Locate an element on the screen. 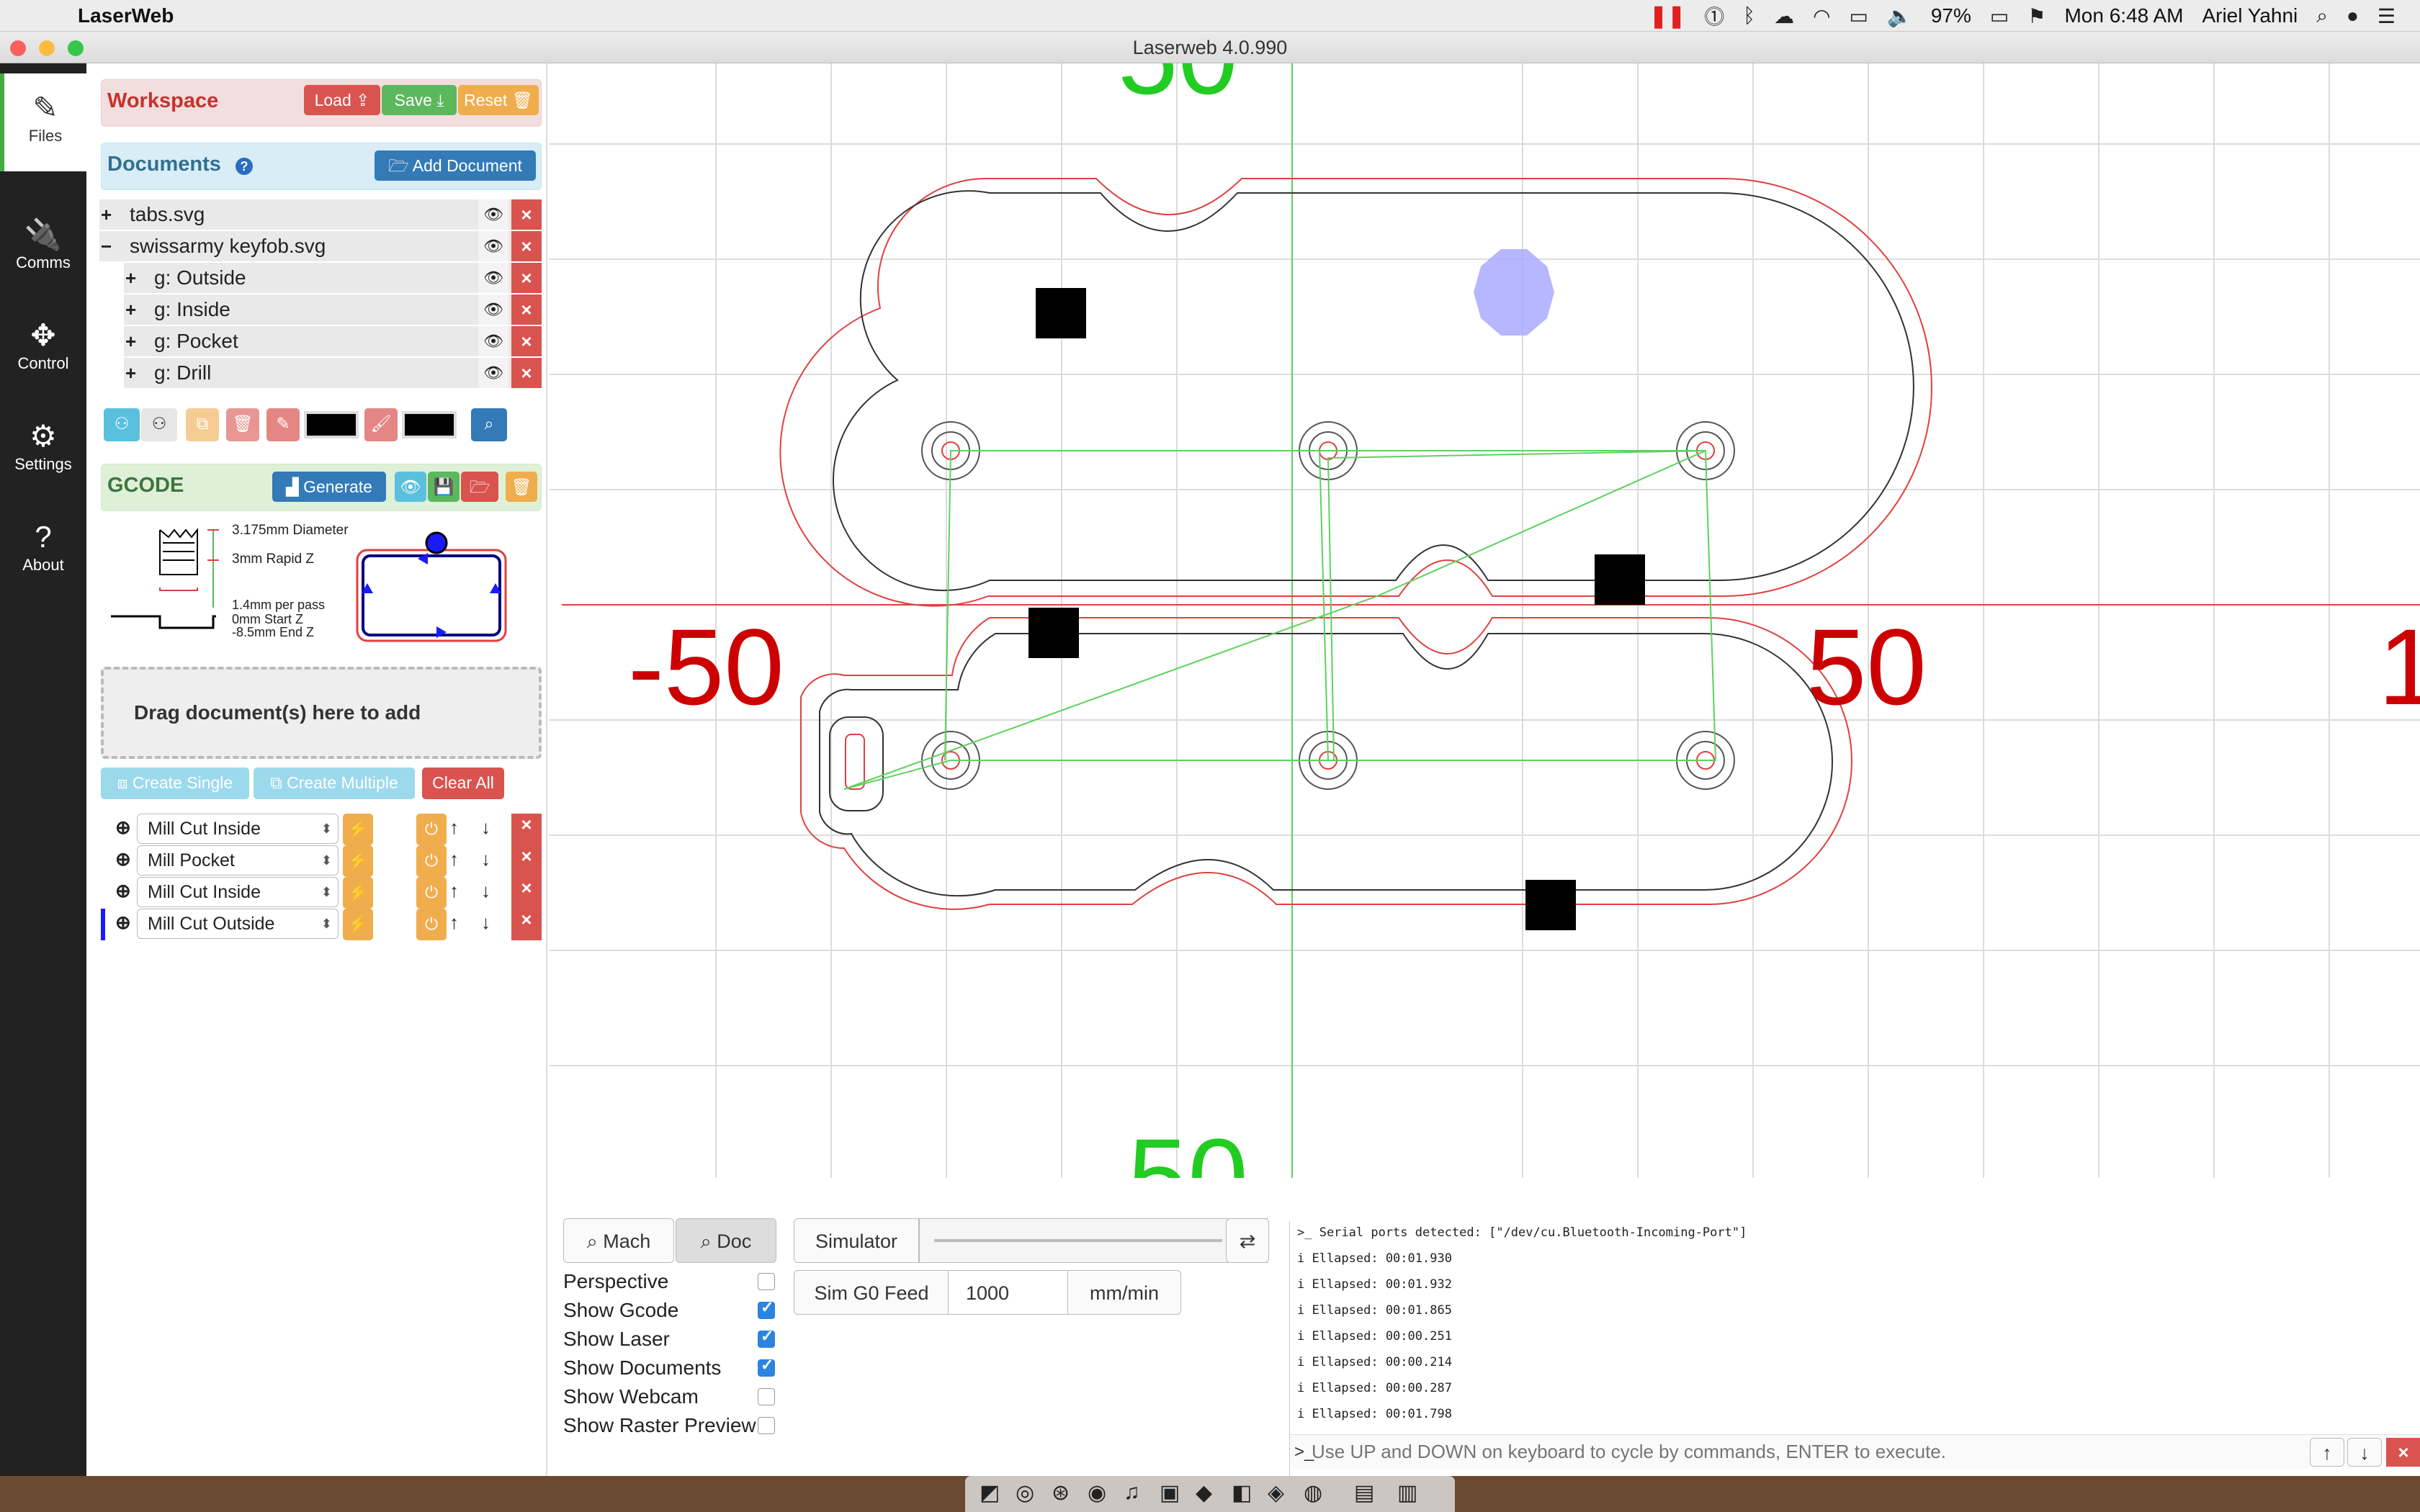 This screenshot has width=2420, height=1512. wifi-icon: ◠ is located at coordinates (1821, 16).